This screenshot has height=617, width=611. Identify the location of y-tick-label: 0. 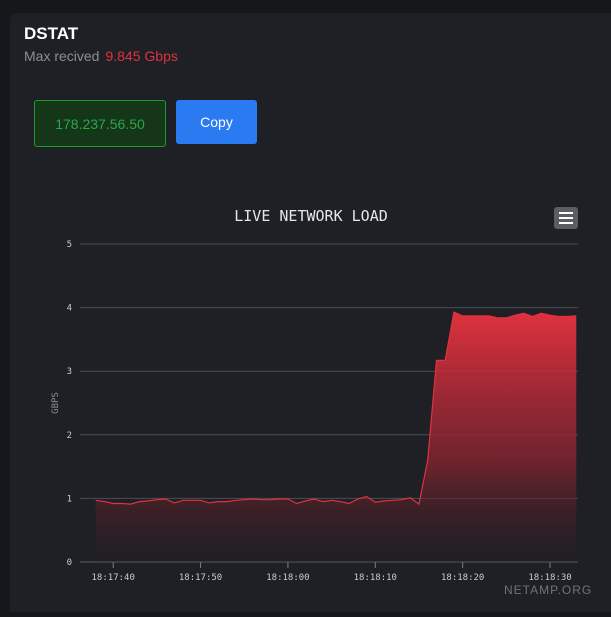
(69, 563).